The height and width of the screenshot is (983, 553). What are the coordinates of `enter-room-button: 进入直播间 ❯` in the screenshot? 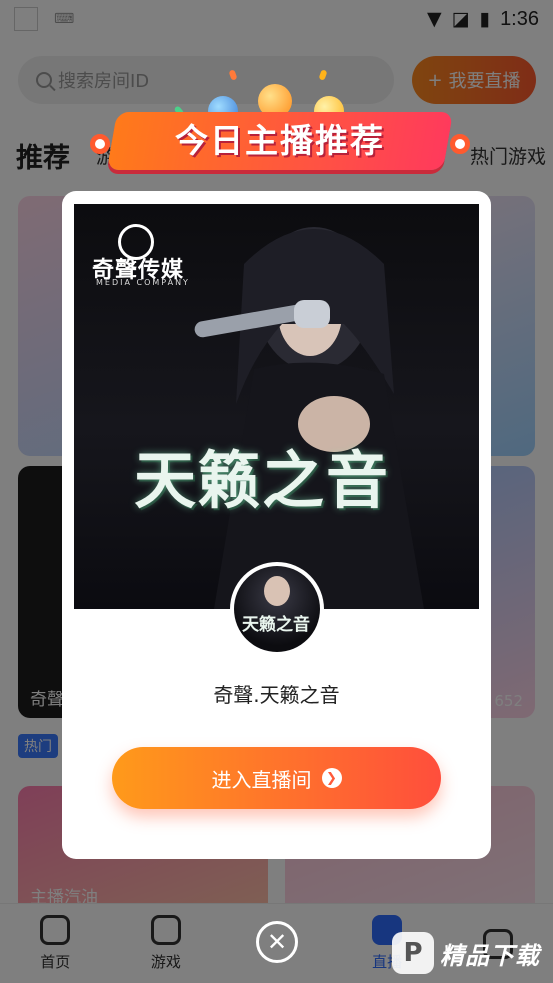 It's located at (276, 778).